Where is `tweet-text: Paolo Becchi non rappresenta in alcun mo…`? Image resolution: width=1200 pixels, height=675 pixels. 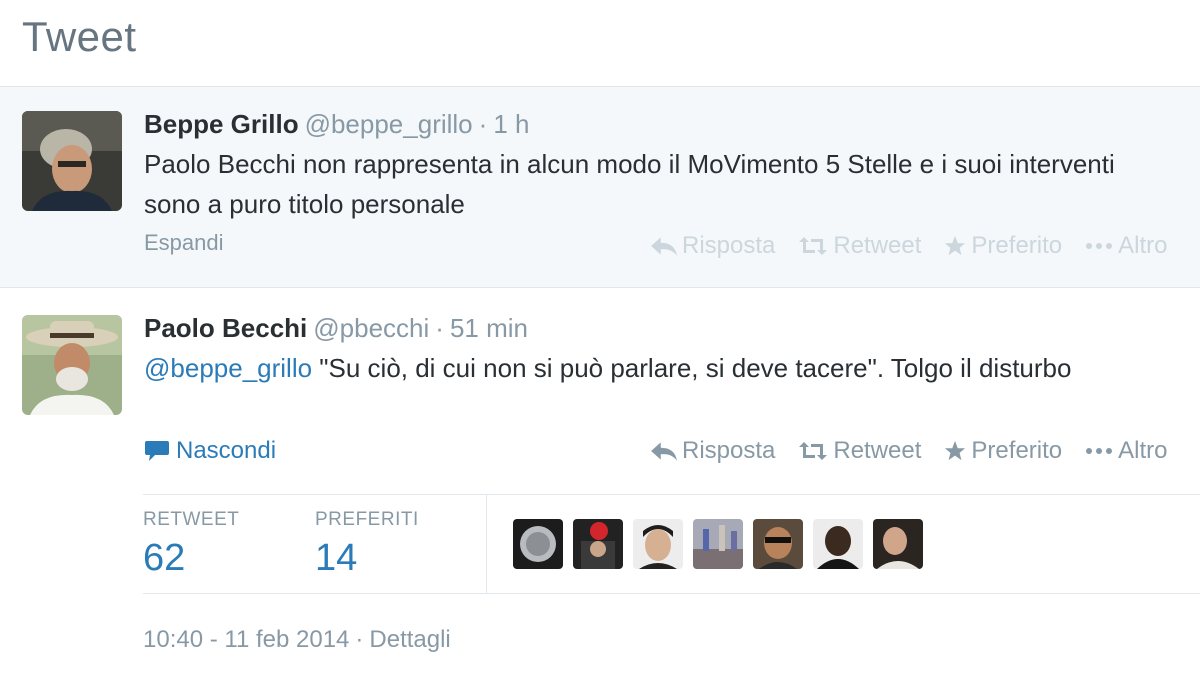
tweet-text: Paolo Becchi non rappresenta in alcun mo… is located at coordinates (629, 184).